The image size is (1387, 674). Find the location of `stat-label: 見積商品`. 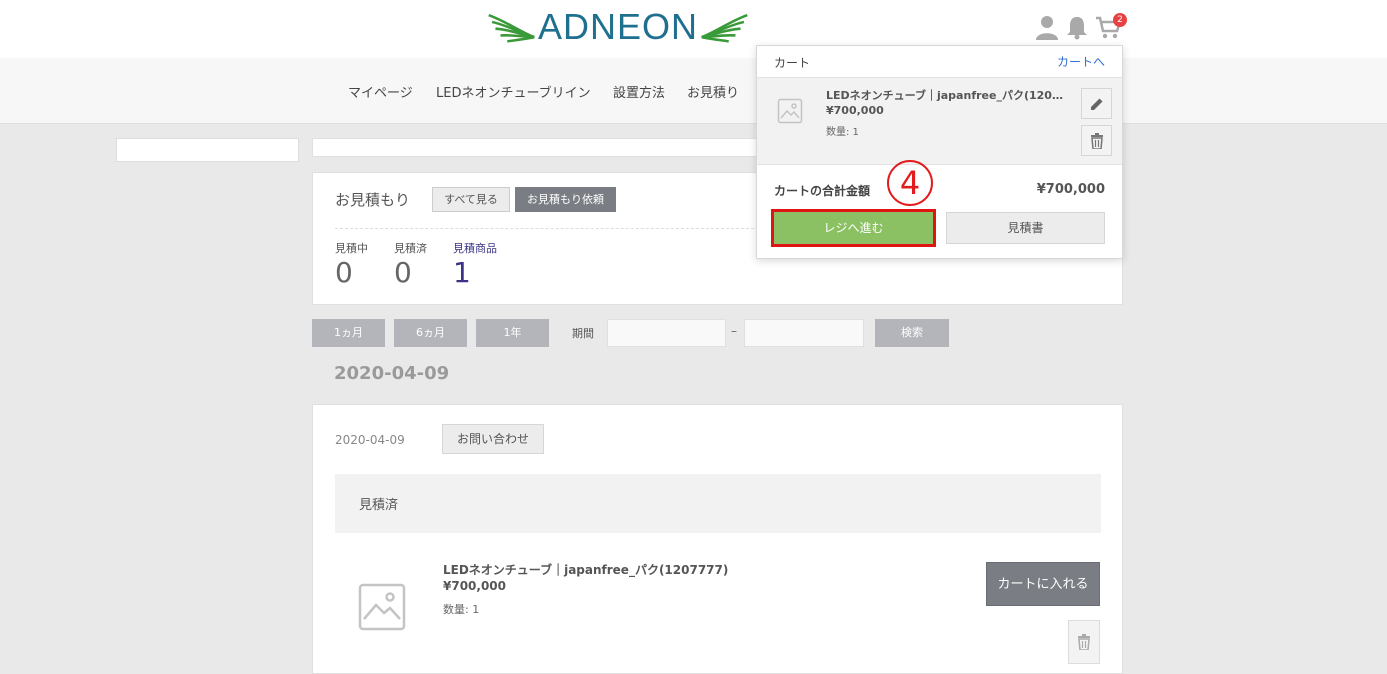

stat-label: 見積商品 is located at coordinates (475, 248).